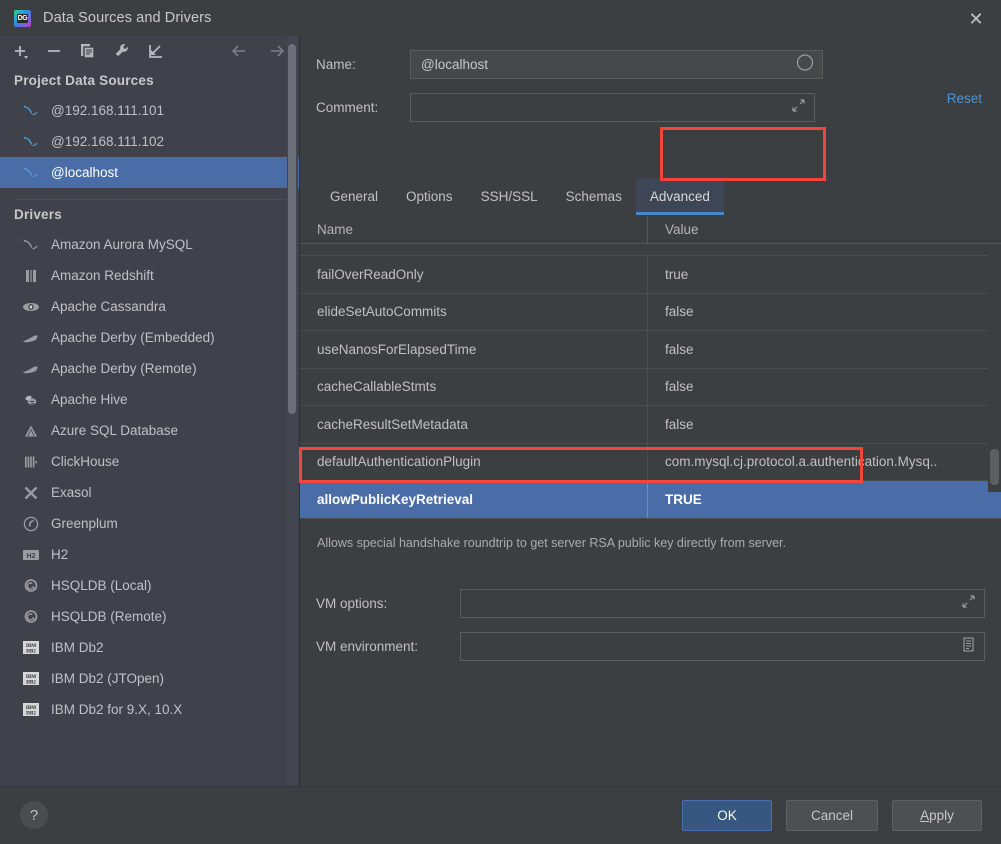 The width and height of the screenshot is (1001, 844). What do you see at coordinates (149, 399) in the screenshot?
I see `driver-item-apache-hive: Apache Hive` at bounding box center [149, 399].